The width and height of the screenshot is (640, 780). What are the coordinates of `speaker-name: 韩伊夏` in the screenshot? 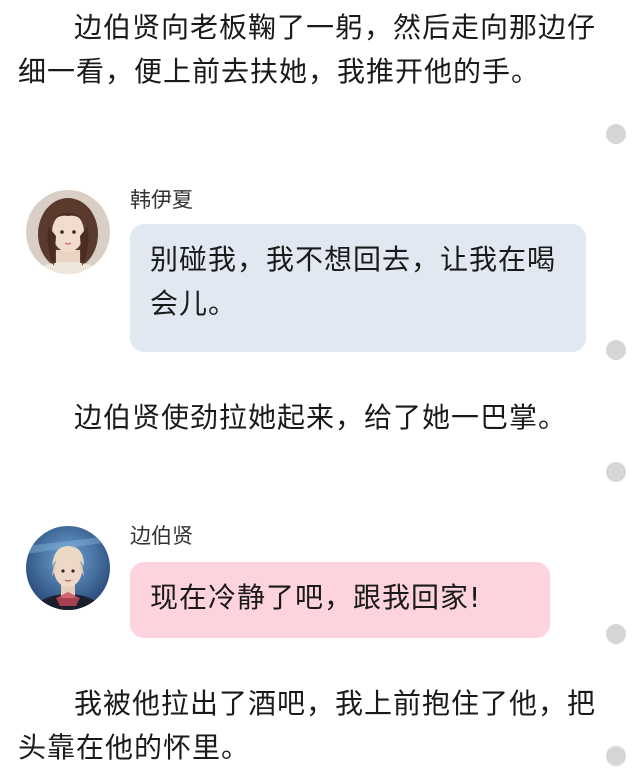 It's located at (161, 200).